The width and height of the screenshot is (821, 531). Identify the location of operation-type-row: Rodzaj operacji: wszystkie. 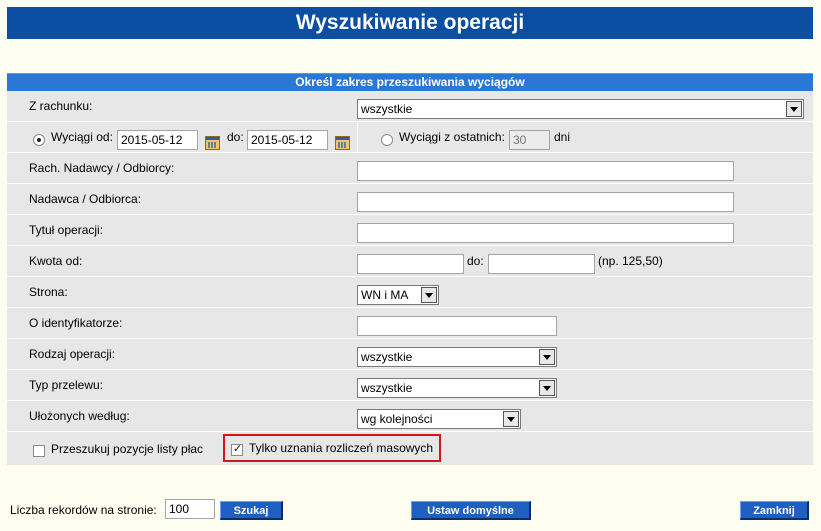
(410, 354).